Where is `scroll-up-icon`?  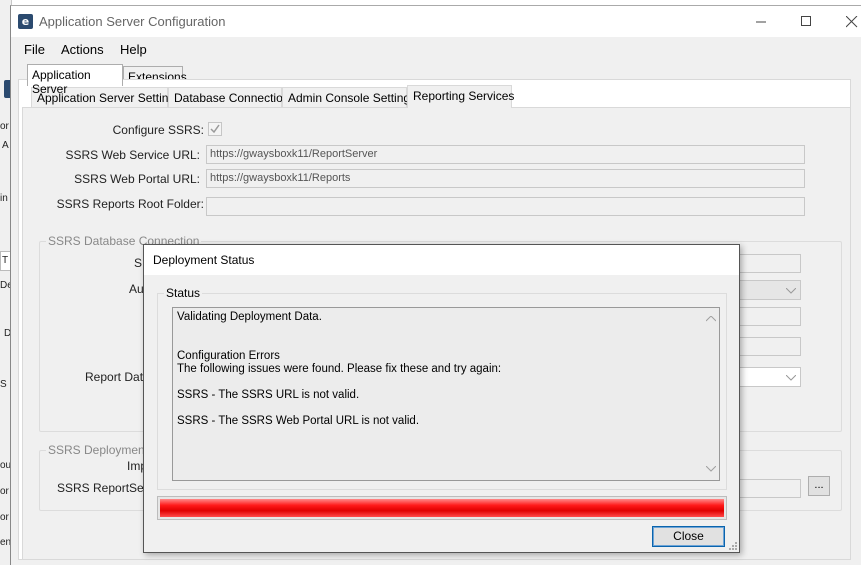
scroll-up-icon is located at coordinates (711, 319).